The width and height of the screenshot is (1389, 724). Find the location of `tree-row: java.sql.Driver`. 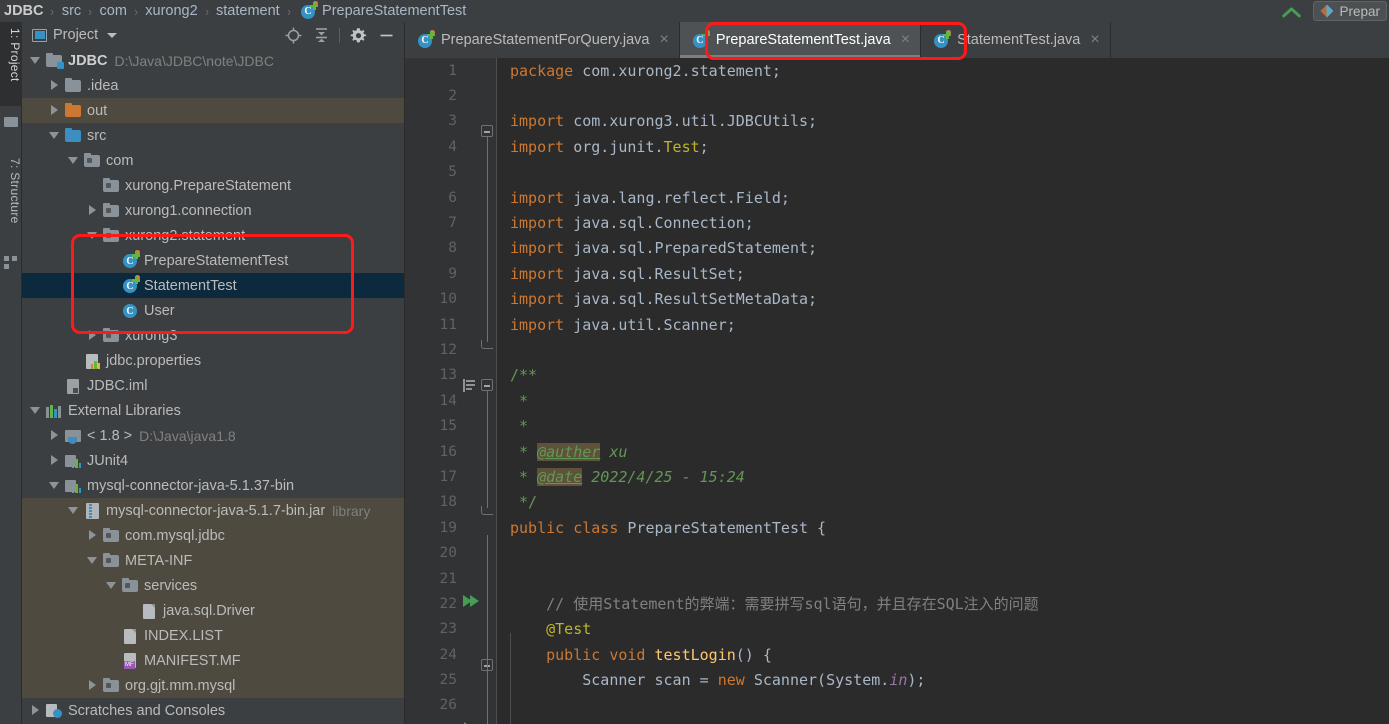

tree-row: java.sql.Driver is located at coordinates (213, 610).